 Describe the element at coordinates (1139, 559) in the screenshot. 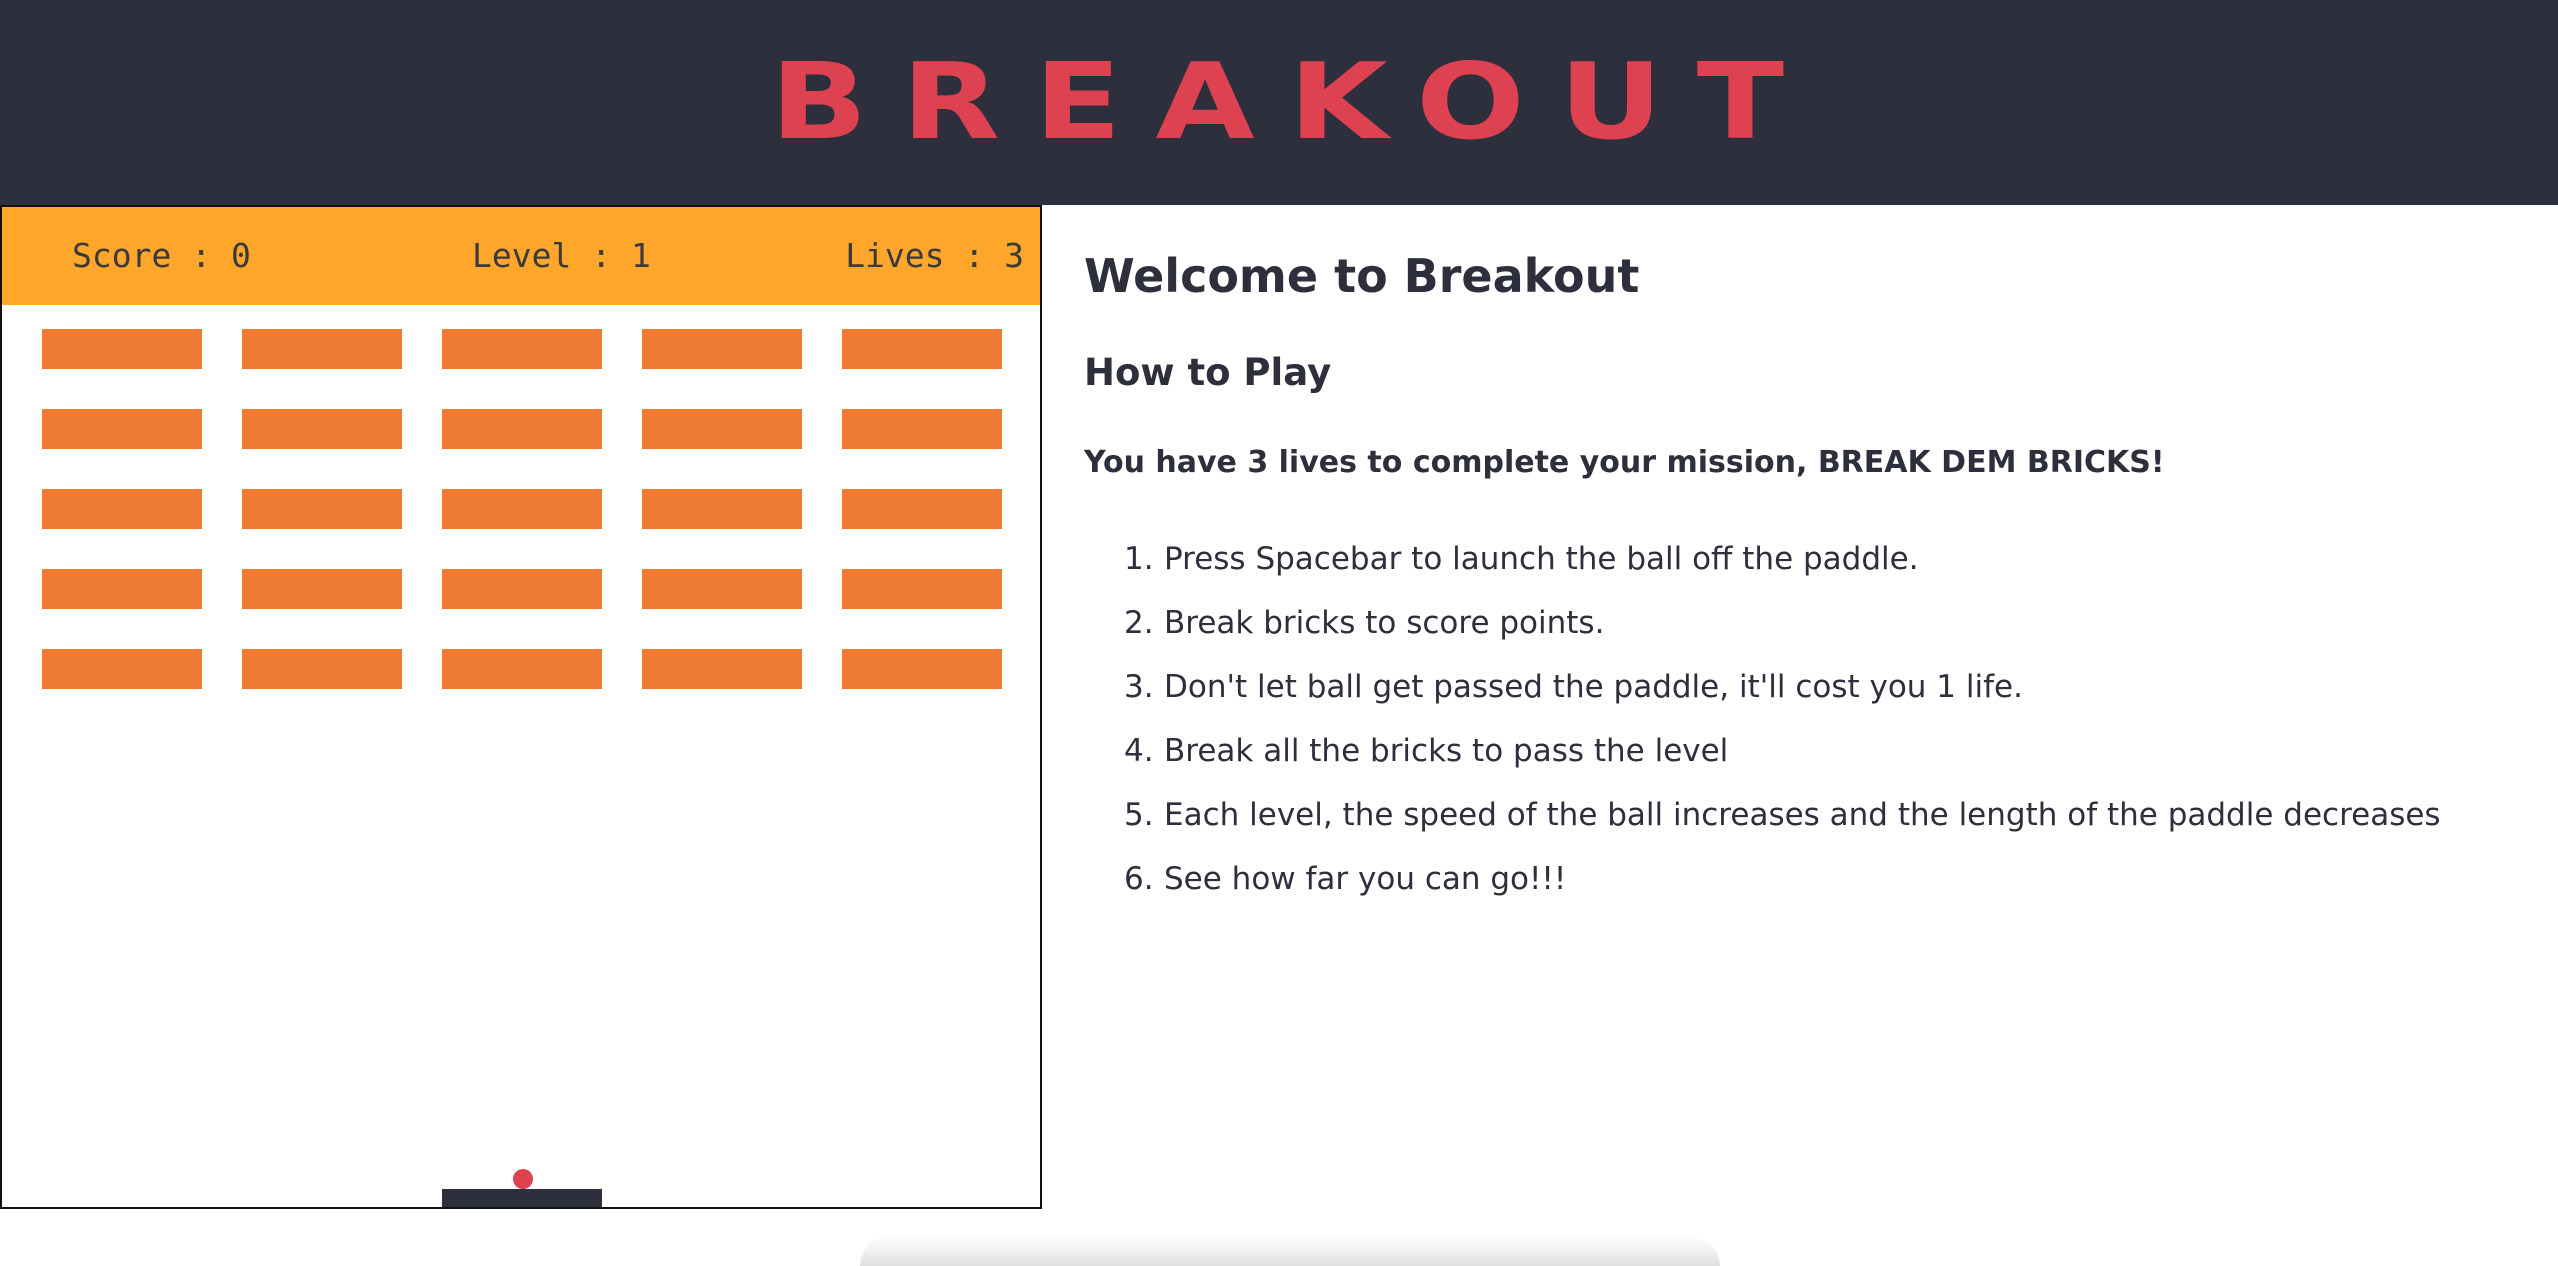

I see `rule-number: 1.` at that location.